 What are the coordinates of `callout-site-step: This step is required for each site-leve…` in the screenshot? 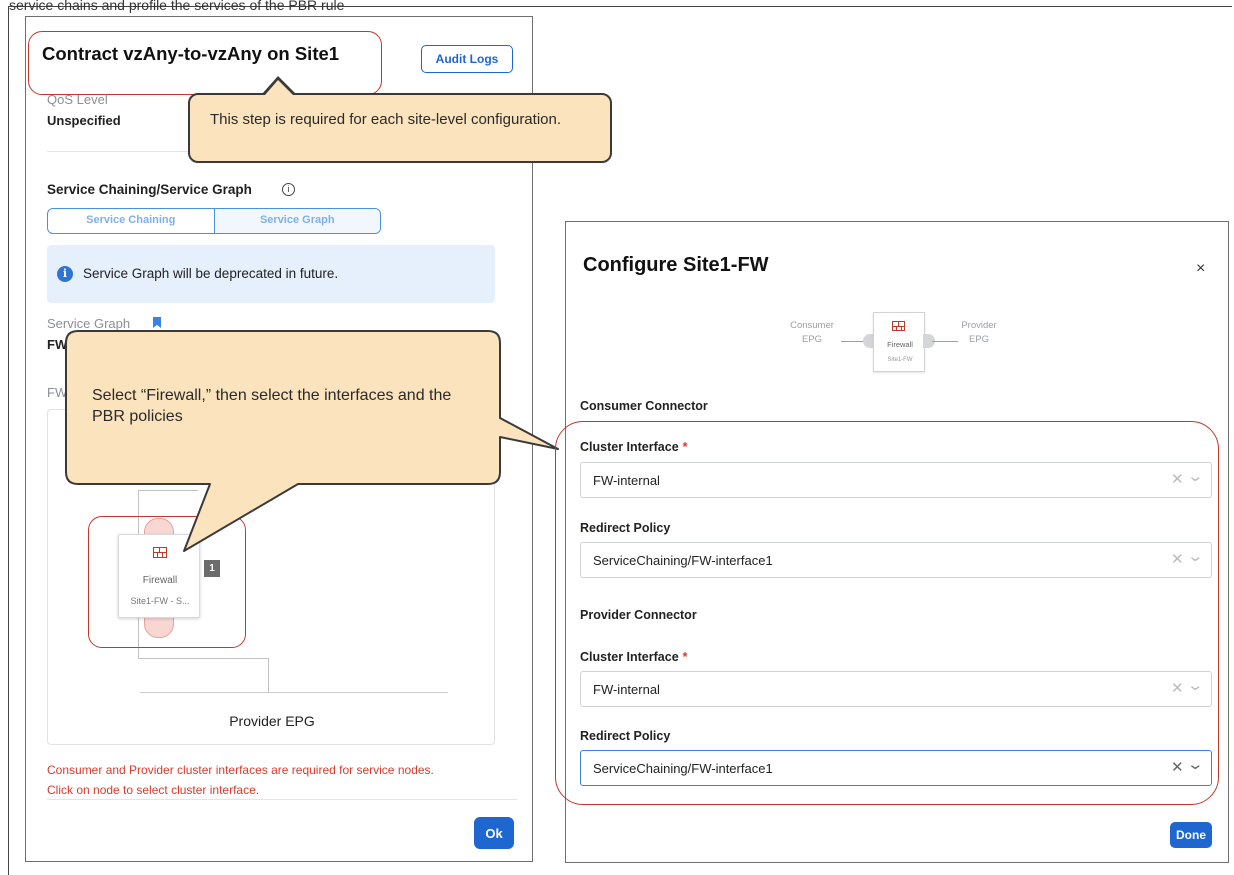 It's located at (400, 128).